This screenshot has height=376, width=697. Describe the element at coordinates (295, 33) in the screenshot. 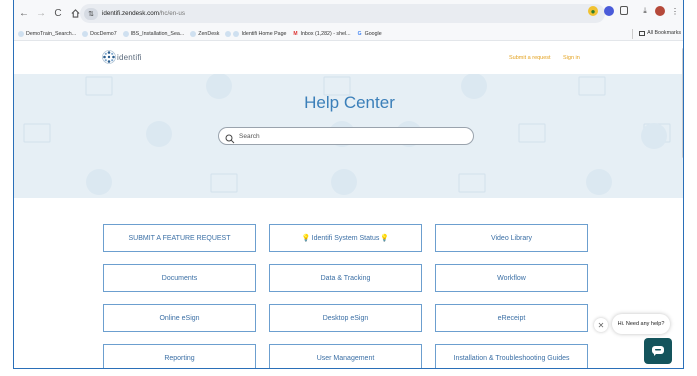

I see `gmail-icon: M` at that location.